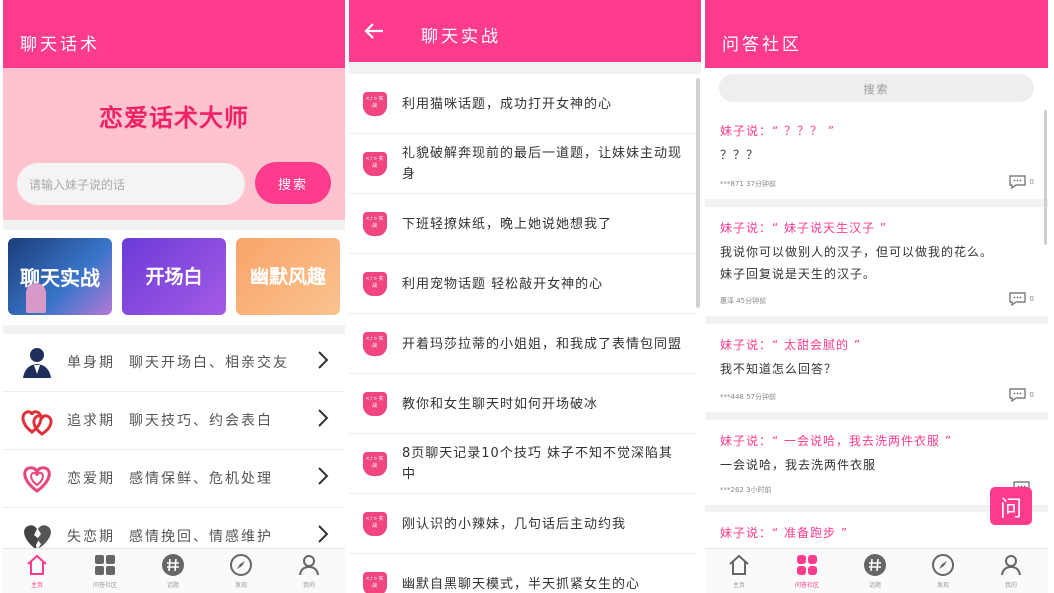  I want to click on stage-item-single: 单身期 聊天开场白、相亲交友, so click(174, 363).